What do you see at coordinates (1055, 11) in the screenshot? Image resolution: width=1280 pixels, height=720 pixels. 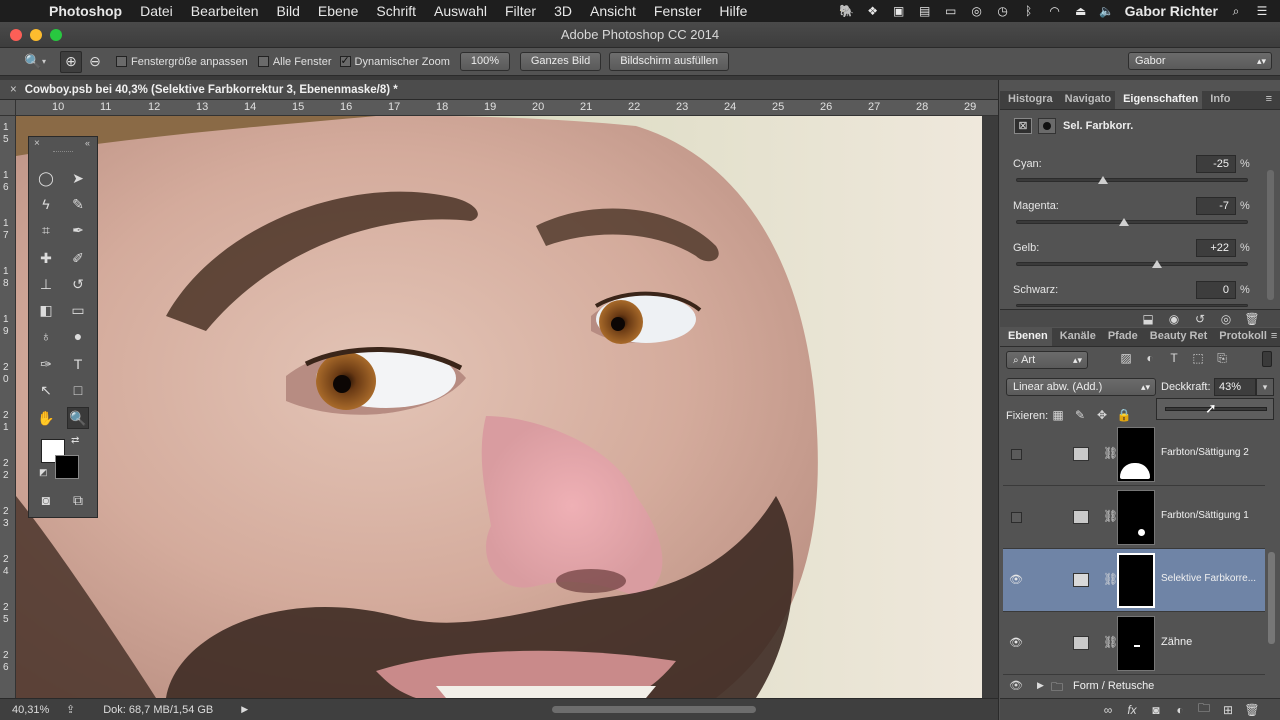 I see `wifi-icon: ◠` at bounding box center [1055, 11].